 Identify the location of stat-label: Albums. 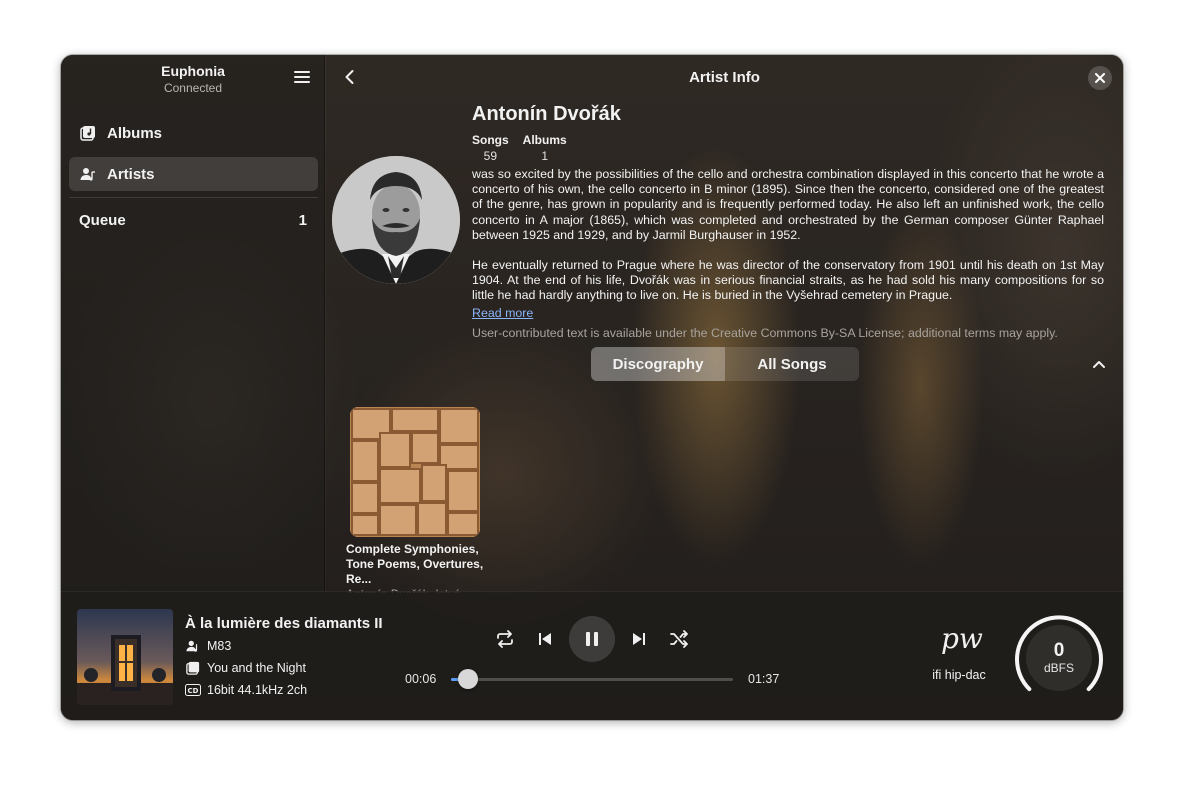
(544, 140).